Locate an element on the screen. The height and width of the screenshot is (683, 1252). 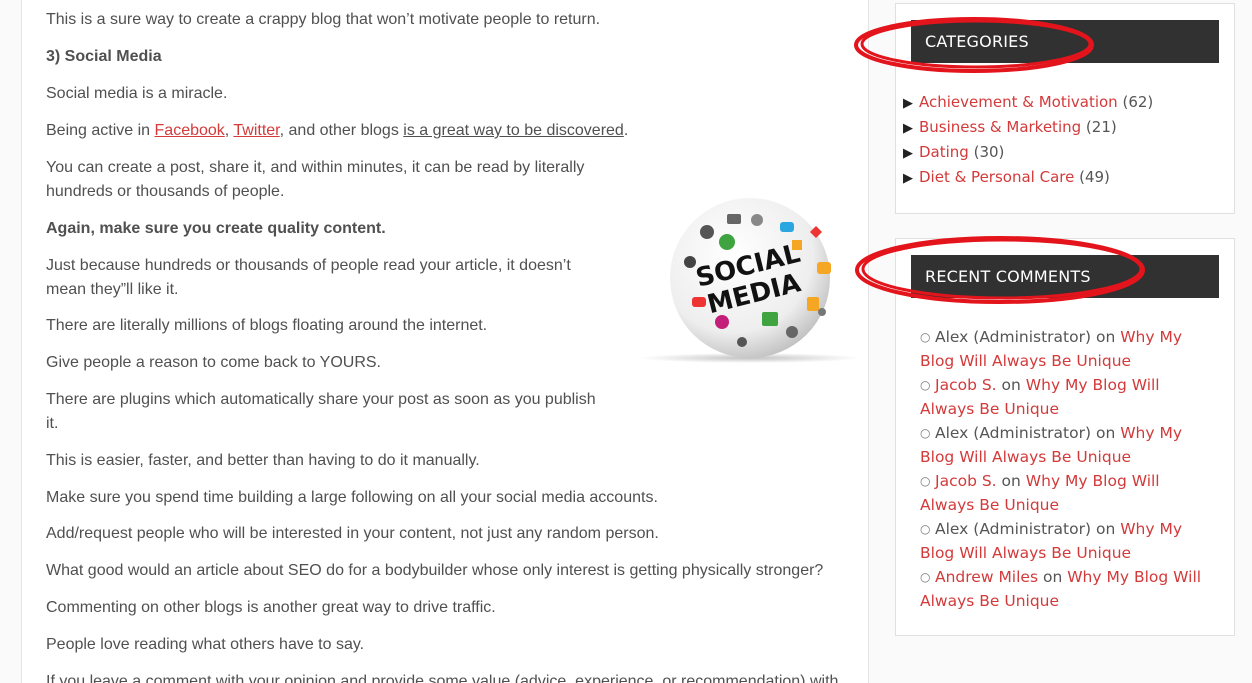
category-count: (21) is located at coordinates (1101, 127).